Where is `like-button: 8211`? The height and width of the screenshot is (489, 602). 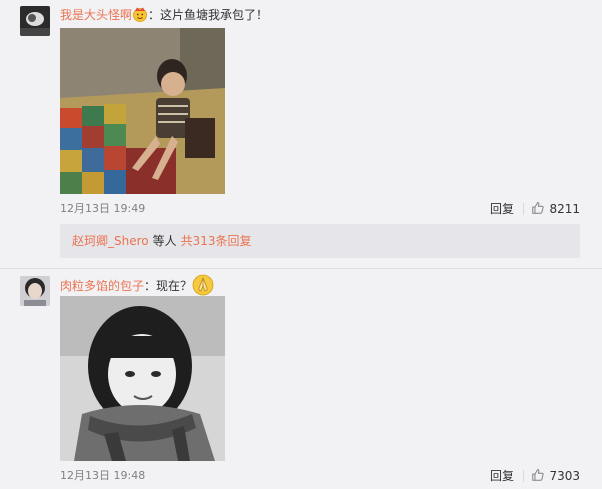 like-button: 8211 is located at coordinates (555, 209).